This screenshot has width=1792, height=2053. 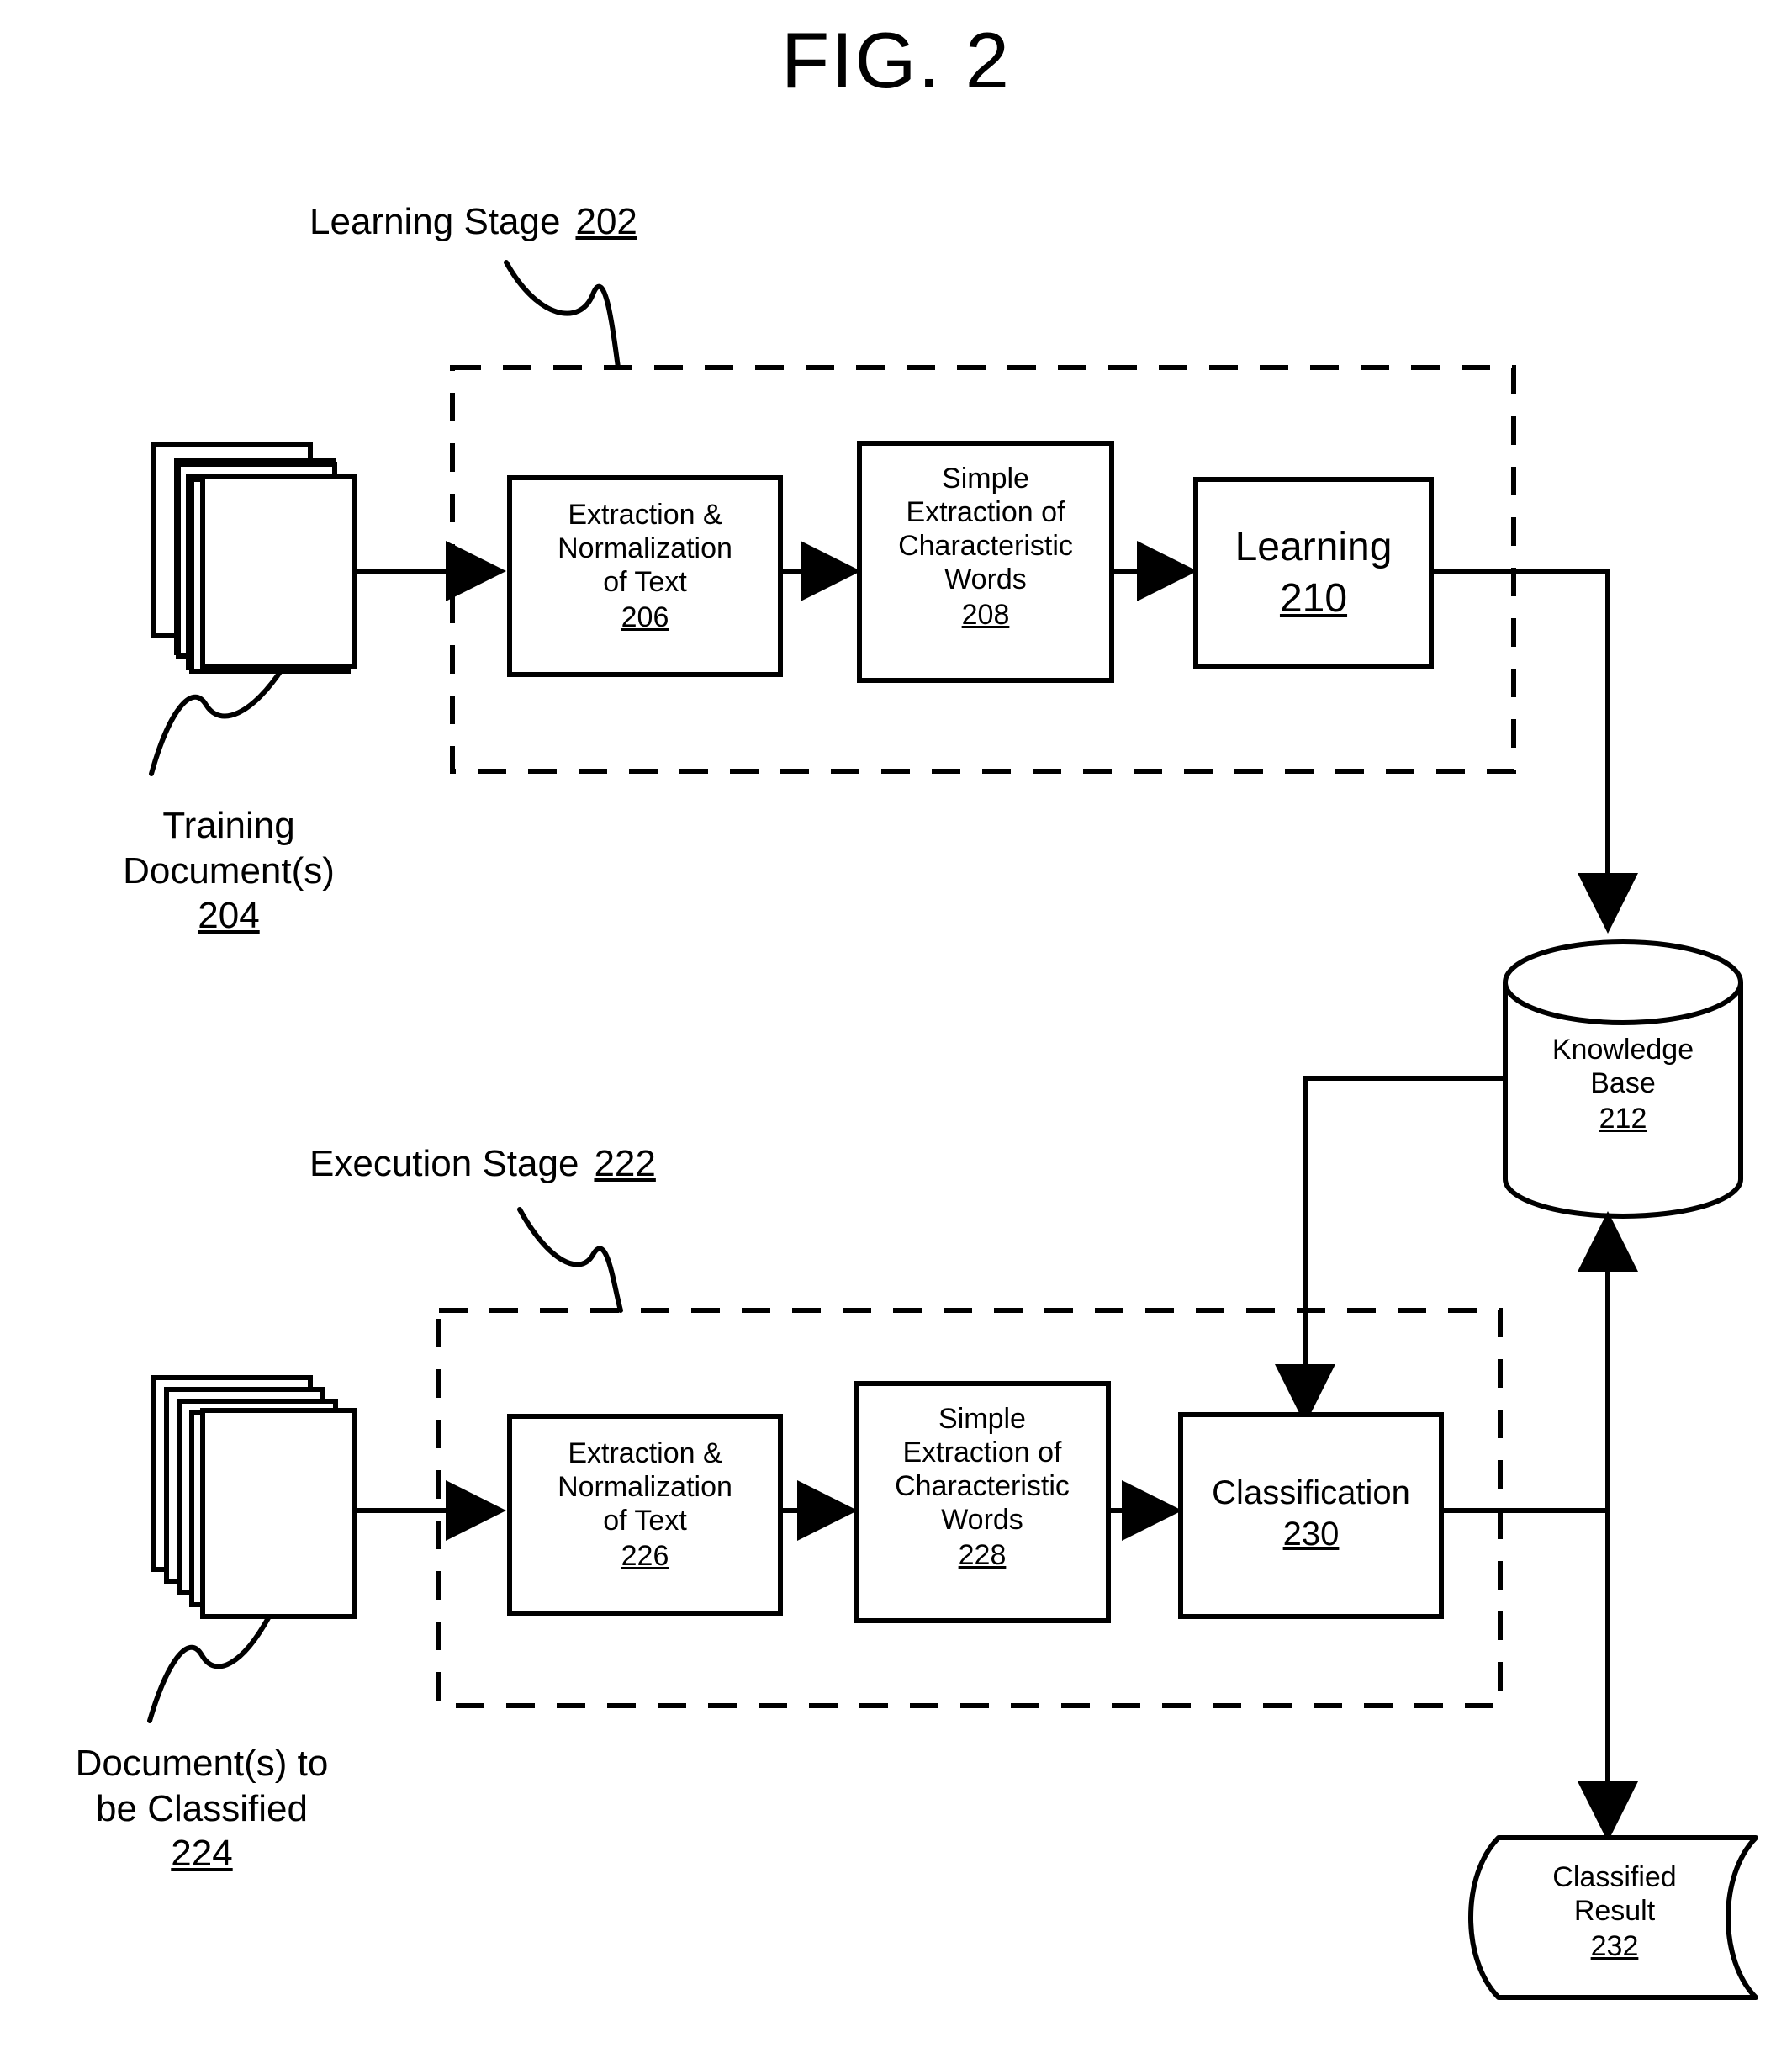 I want to click on knowledge-base-text: Knowledge Base 212, so click(x=1623, y=1084).